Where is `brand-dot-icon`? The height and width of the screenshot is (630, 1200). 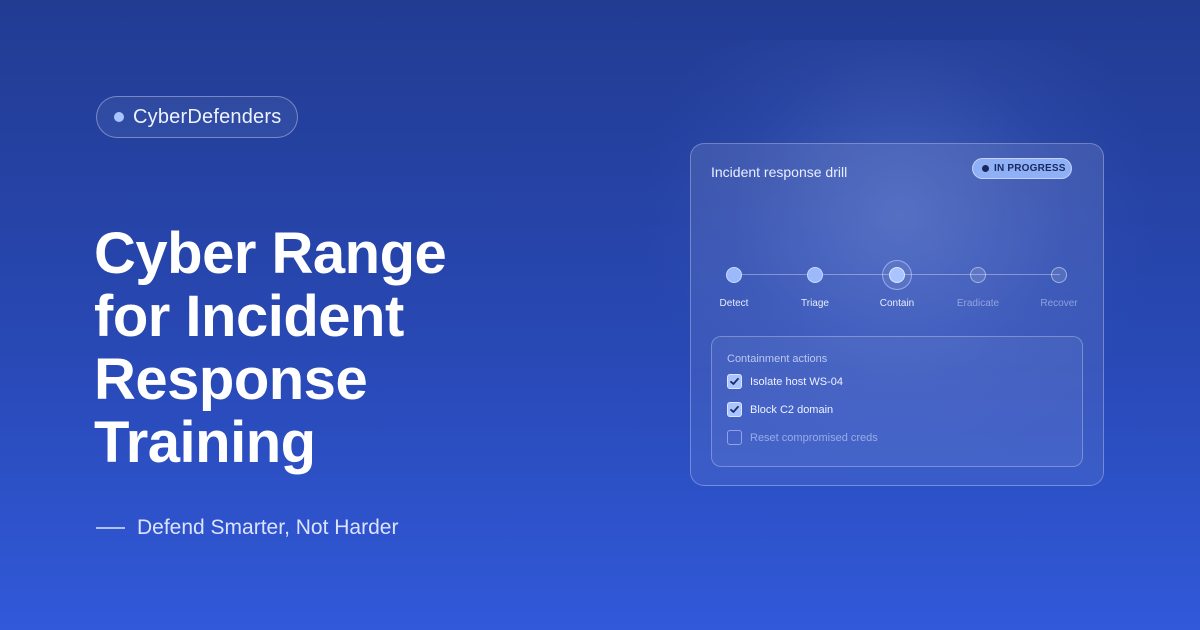 brand-dot-icon is located at coordinates (119, 117).